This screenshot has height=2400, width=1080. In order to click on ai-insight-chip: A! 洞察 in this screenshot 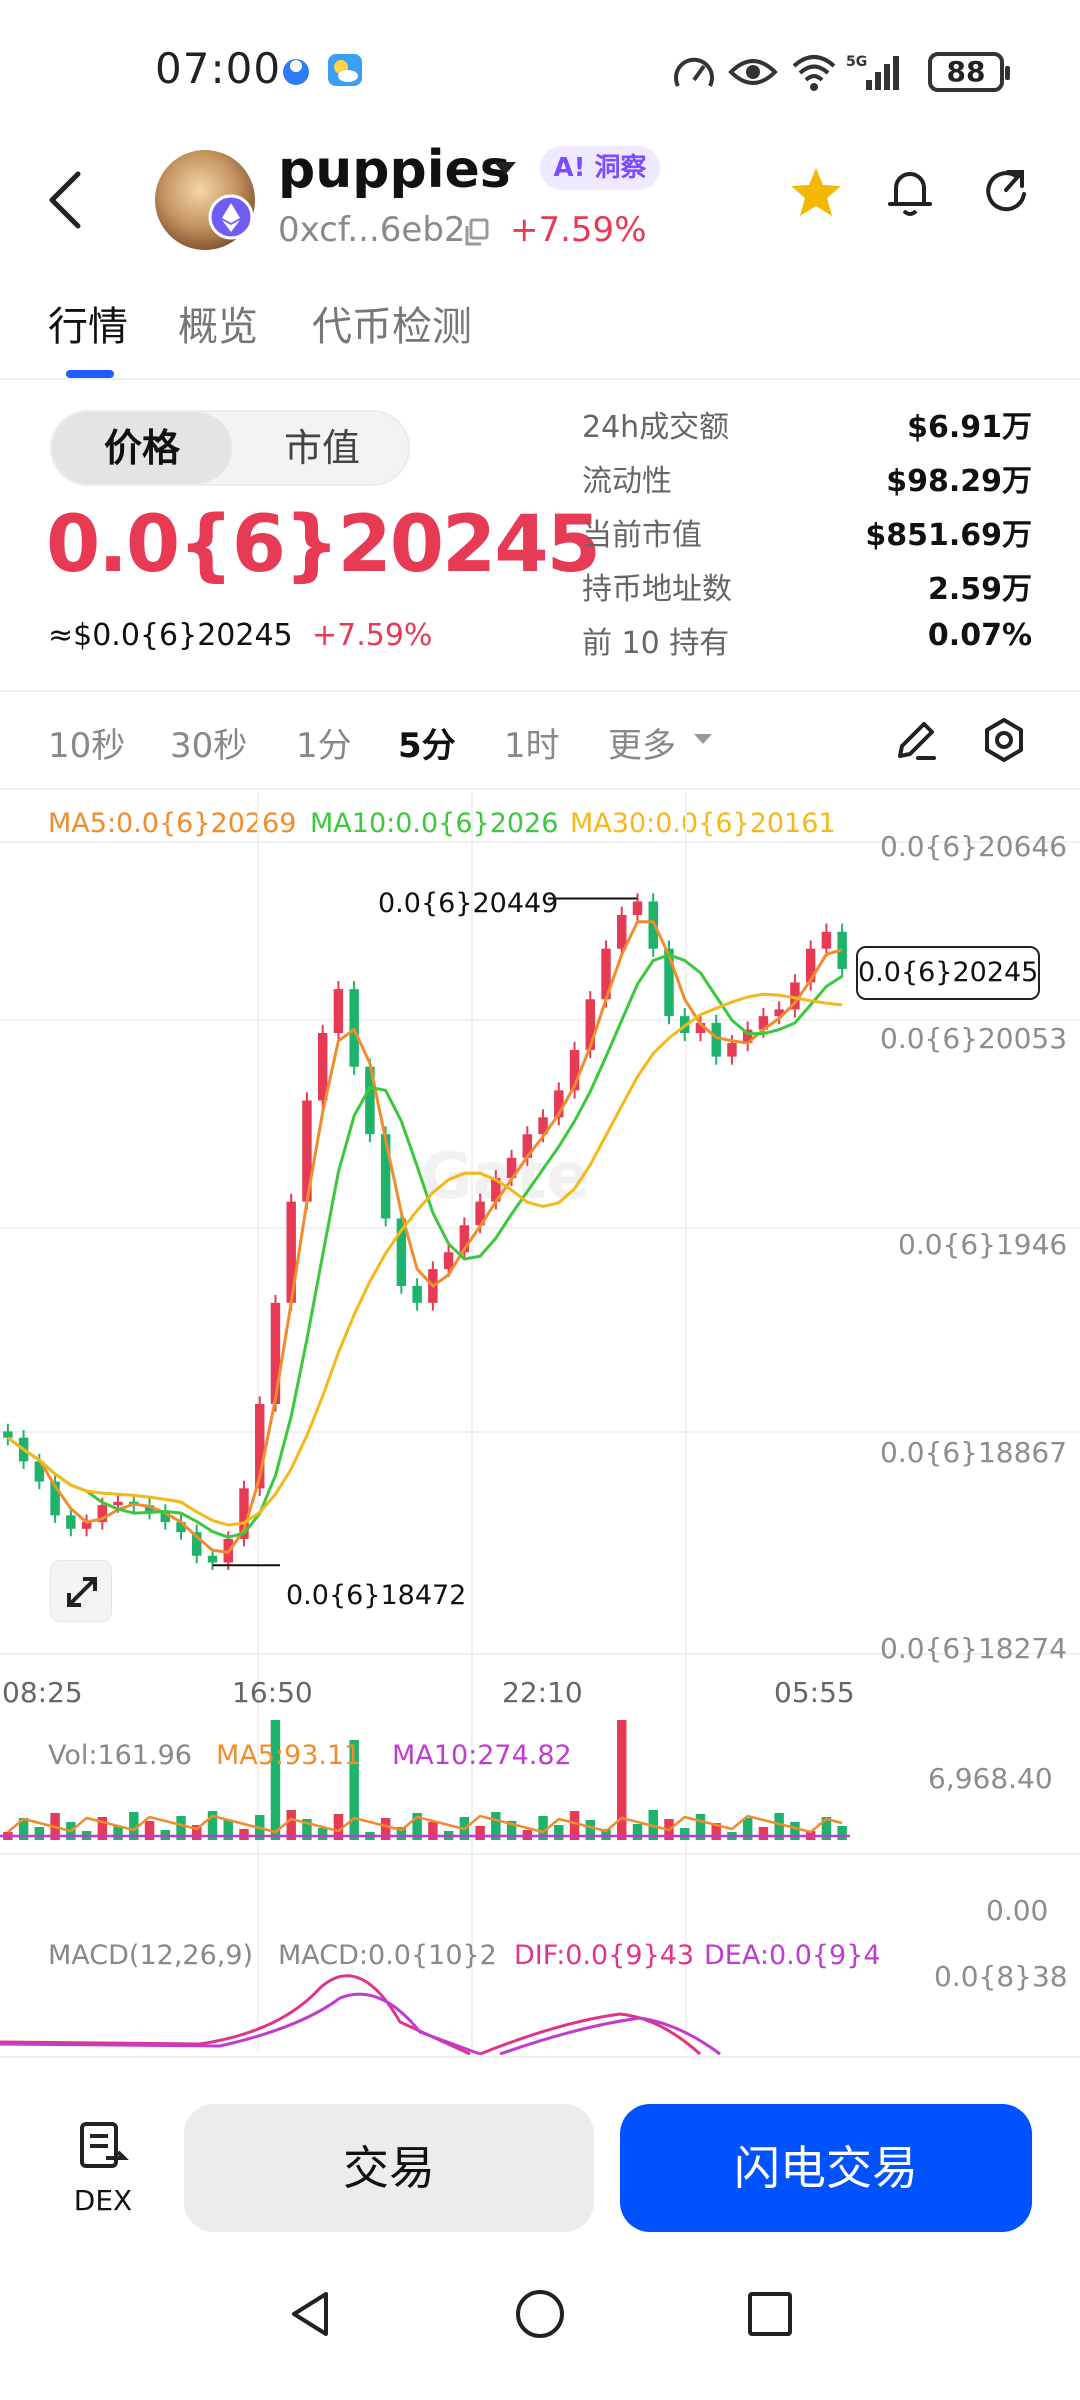, I will do `click(600, 168)`.